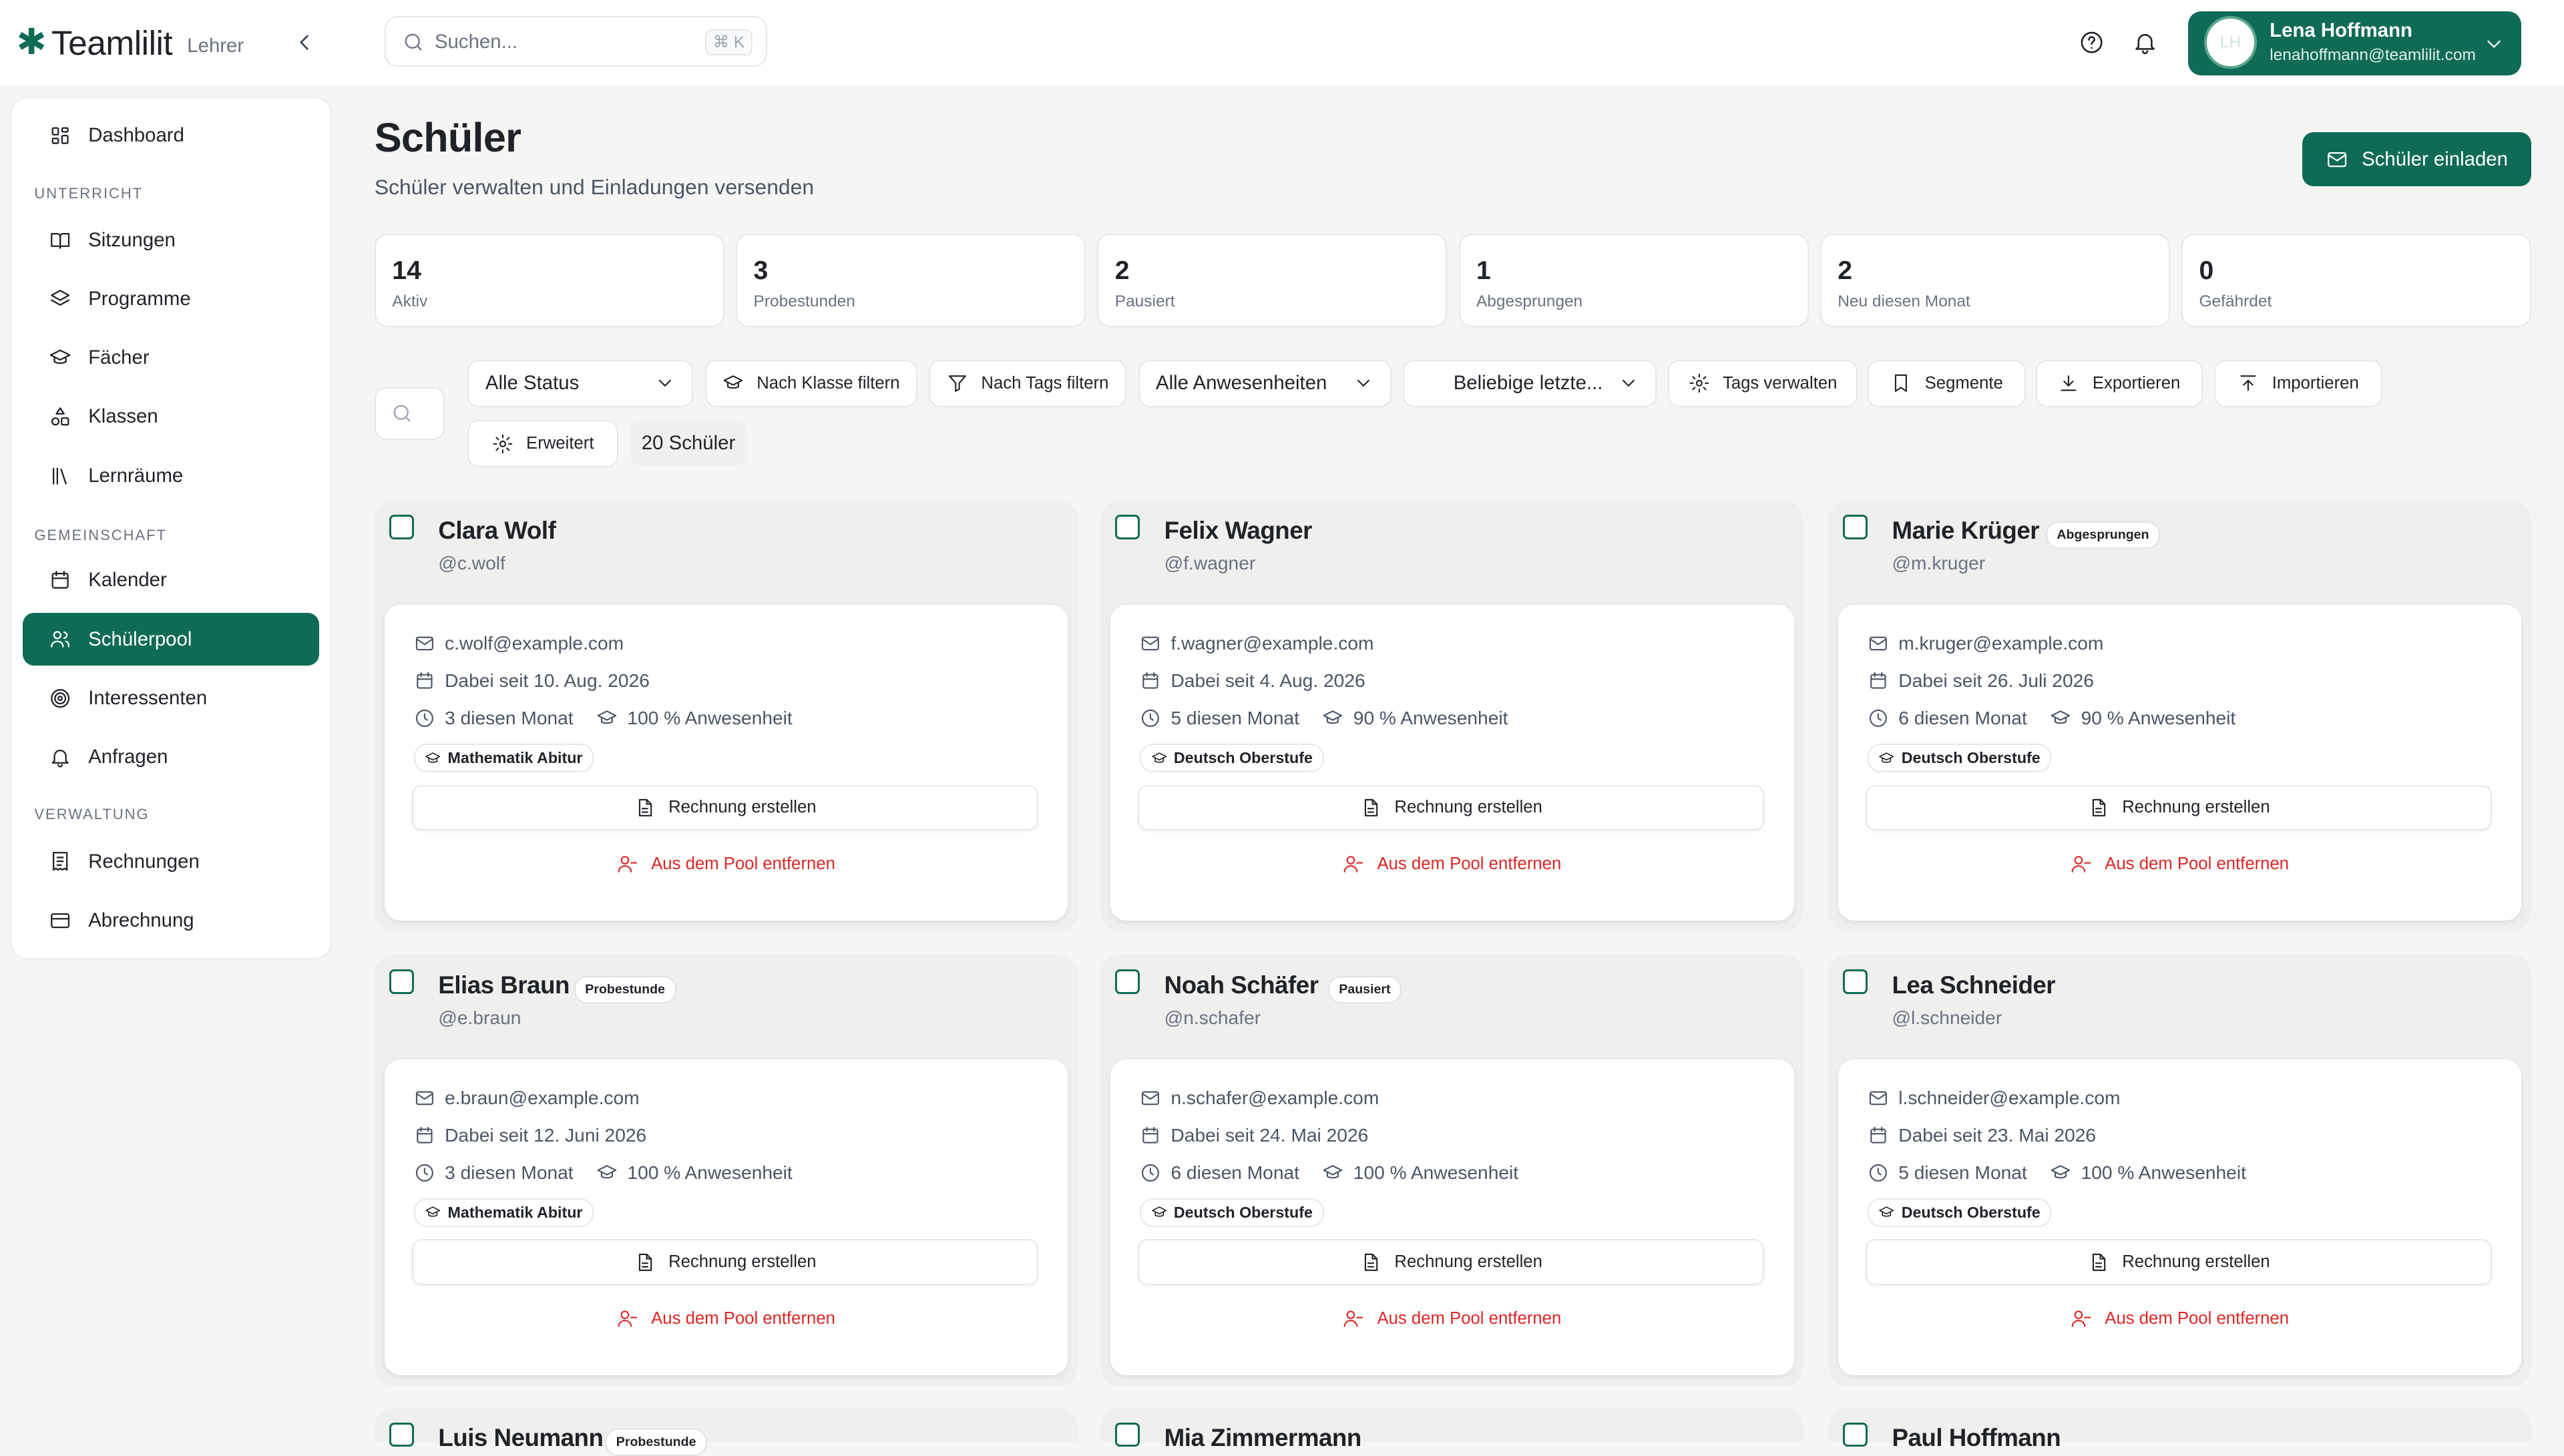  What do you see at coordinates (542, 444) in the screenshot?
I see `advanced-filter-button: Erweitert` at bounding box center [542, 444].